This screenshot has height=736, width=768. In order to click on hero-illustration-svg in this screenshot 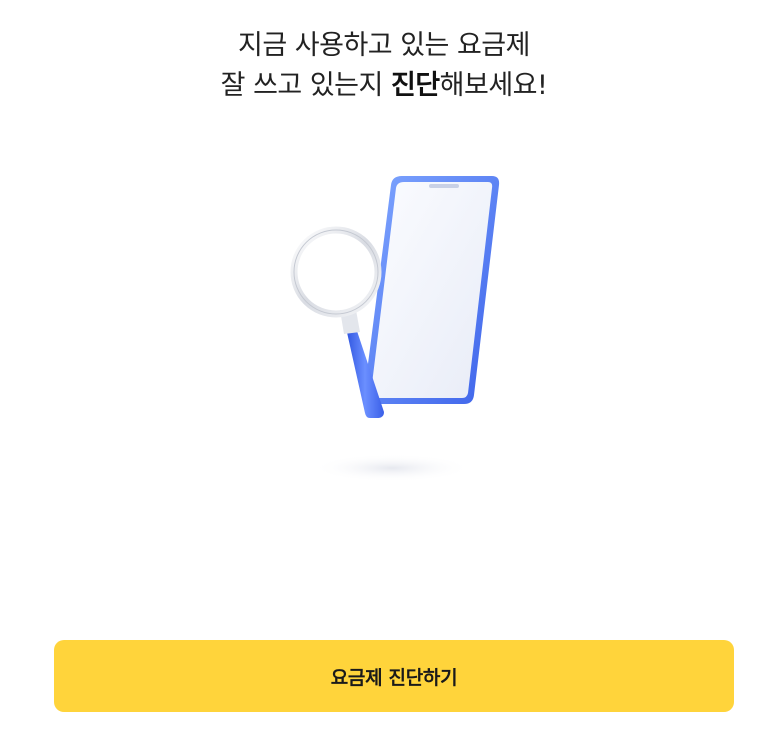, I will do `click(395, 329)`.